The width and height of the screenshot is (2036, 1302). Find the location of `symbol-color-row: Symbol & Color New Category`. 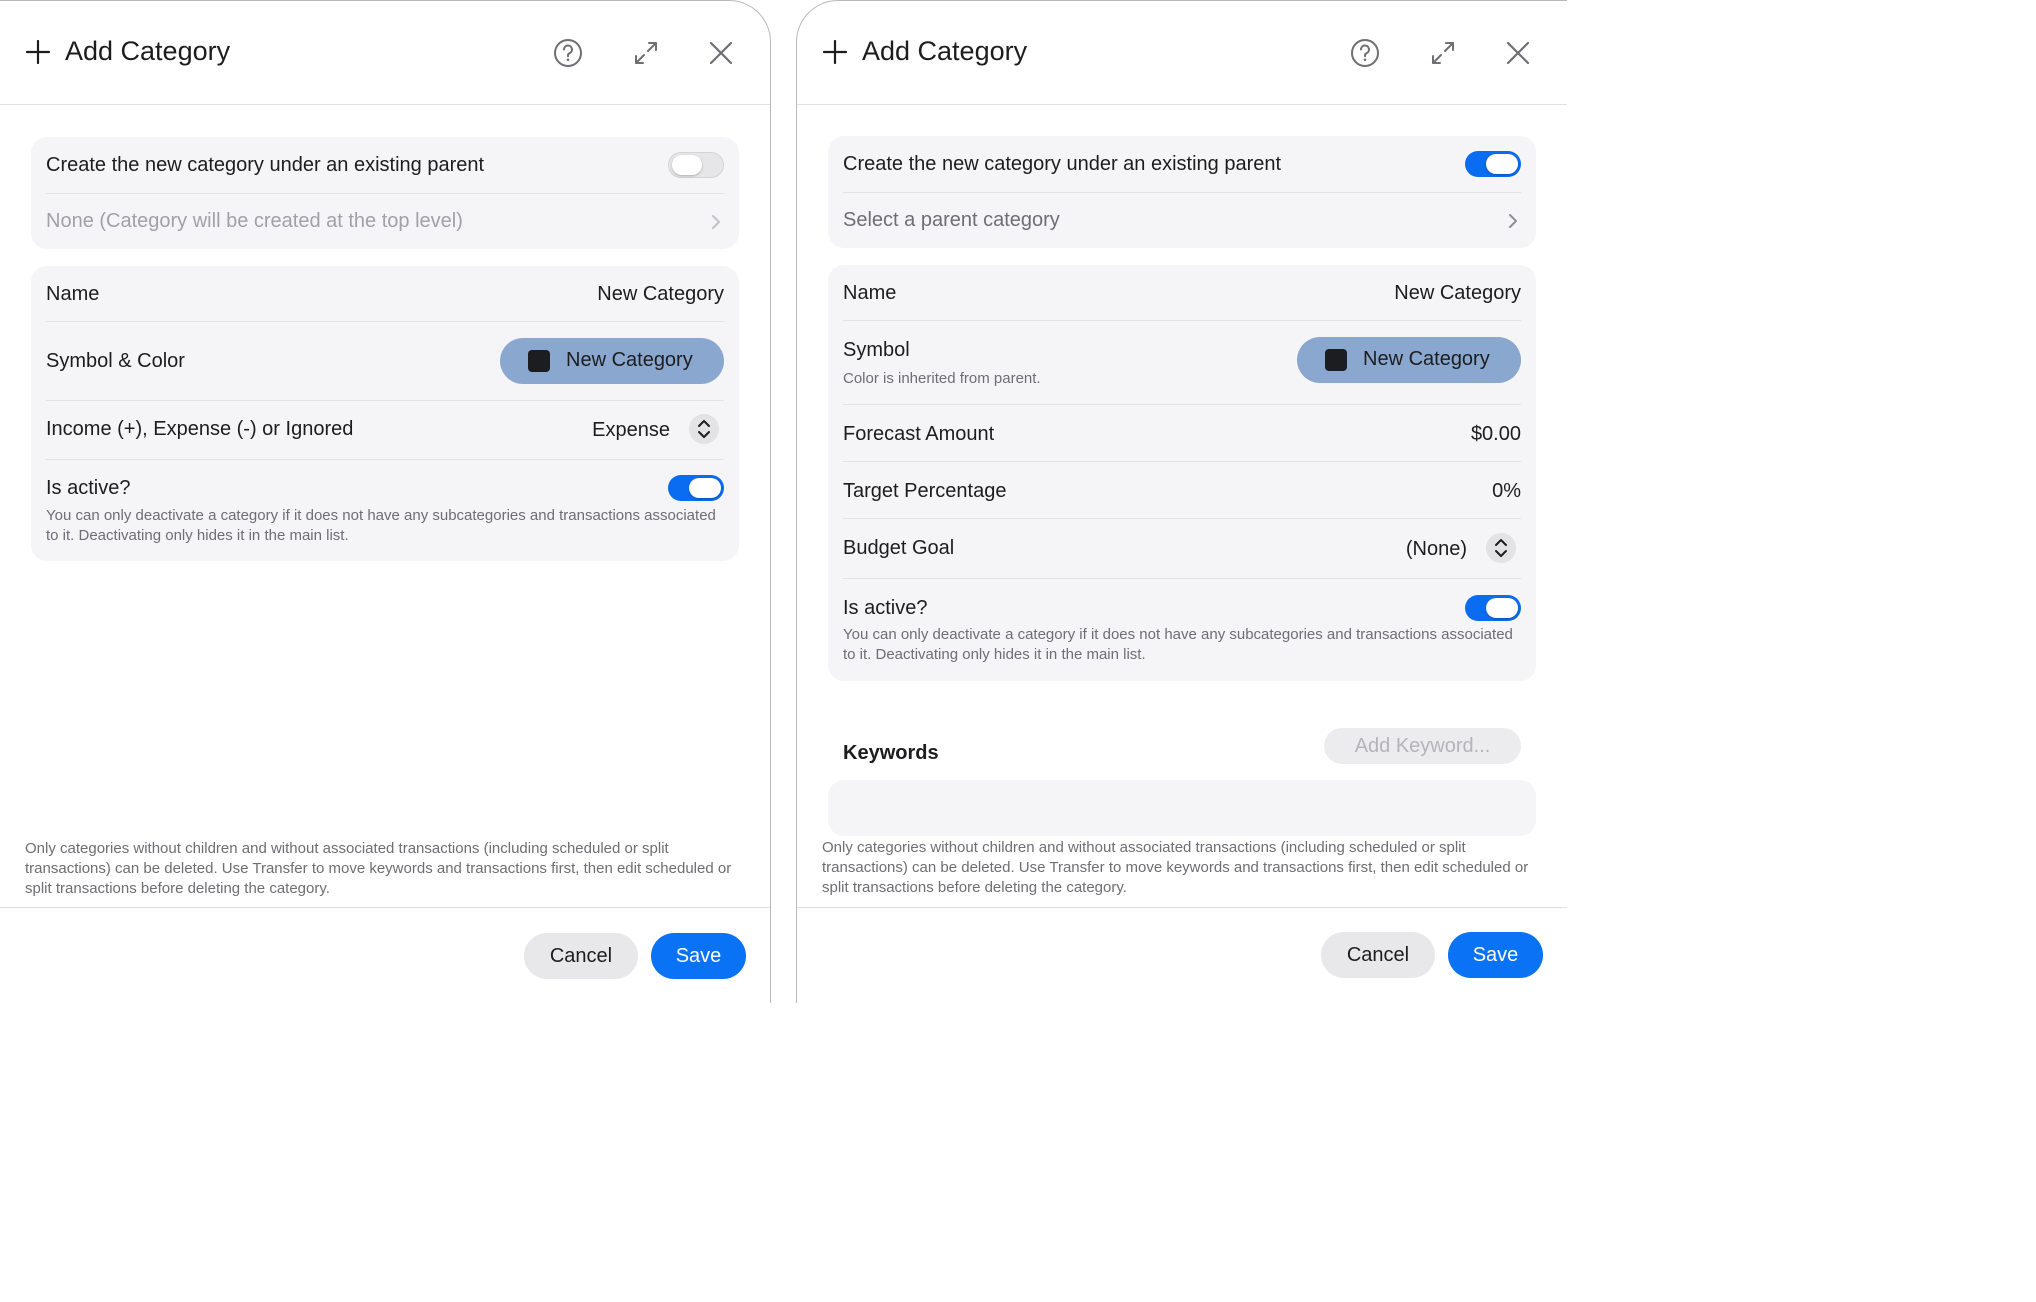

symbol-color-row: Symbol & Color New Category is located at coordinates (385, 361).